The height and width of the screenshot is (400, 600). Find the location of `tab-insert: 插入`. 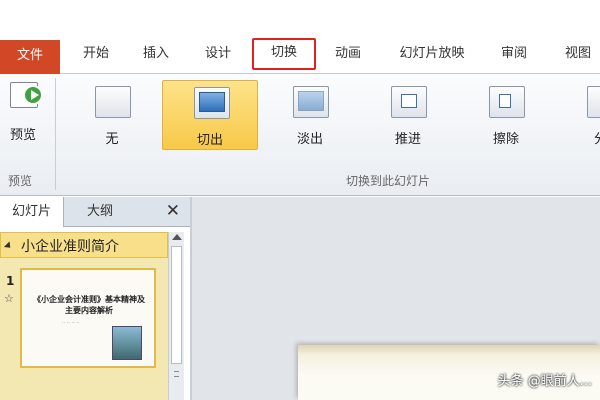

tab-insert: 插入 is located at coordinates (156, 54).